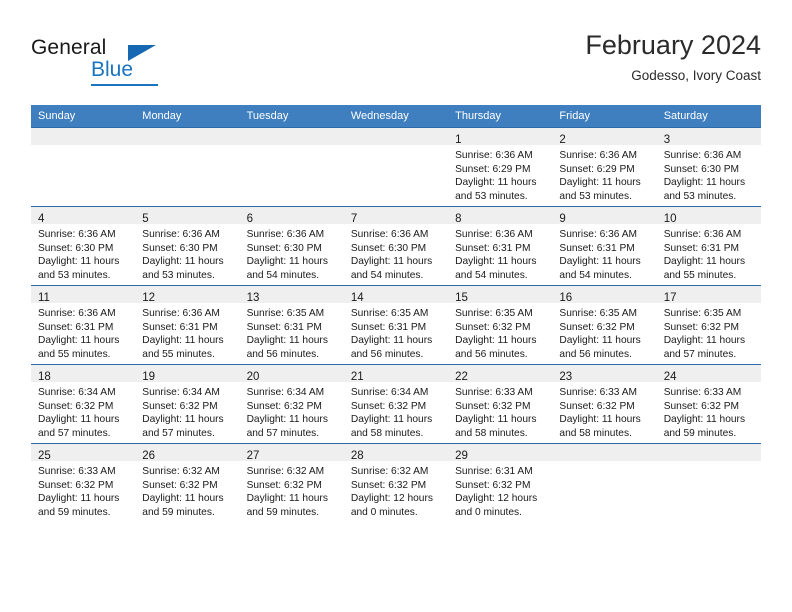  I want to click on day-number: 23, so click(566, 377).